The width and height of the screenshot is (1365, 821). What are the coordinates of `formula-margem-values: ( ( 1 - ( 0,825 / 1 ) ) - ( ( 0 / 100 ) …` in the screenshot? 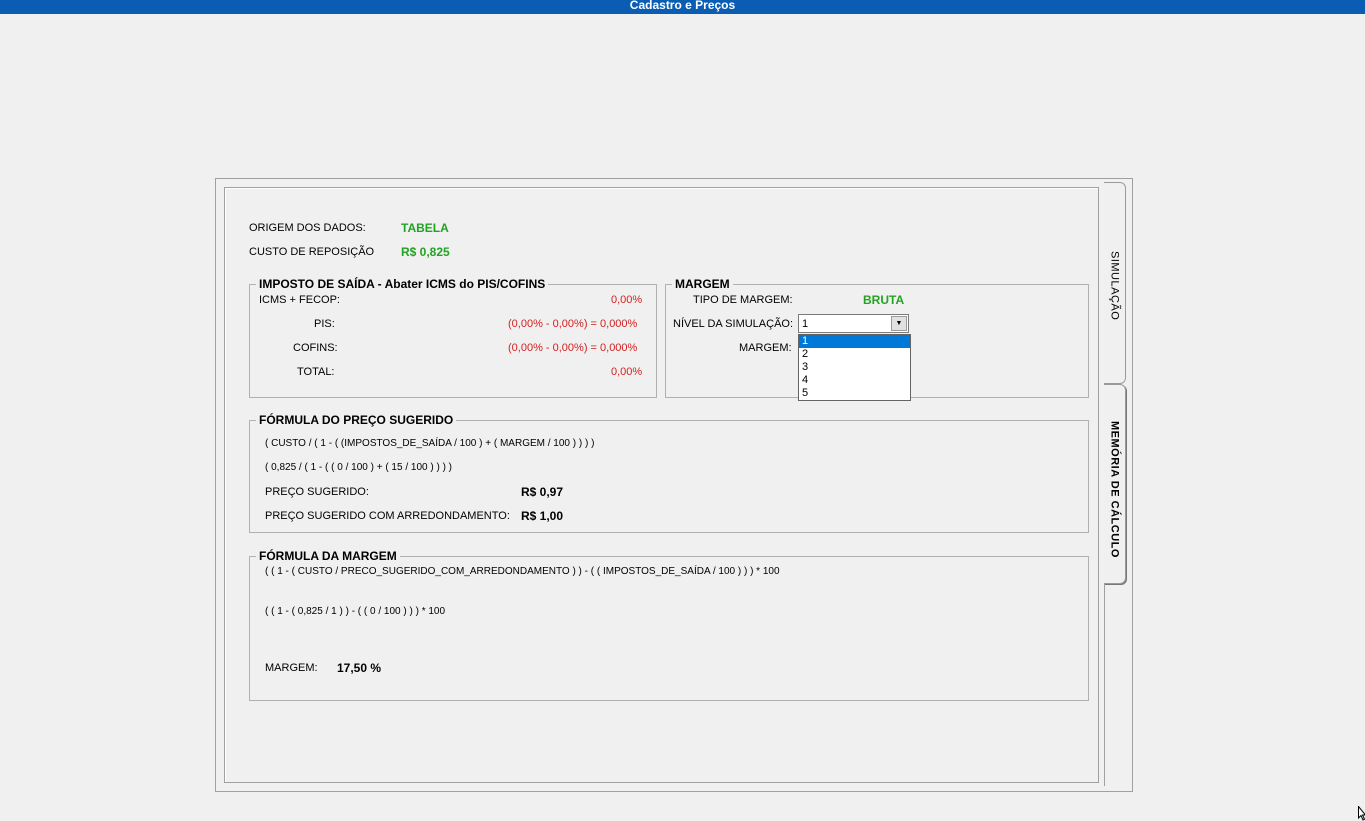 It's located at (355, 611).